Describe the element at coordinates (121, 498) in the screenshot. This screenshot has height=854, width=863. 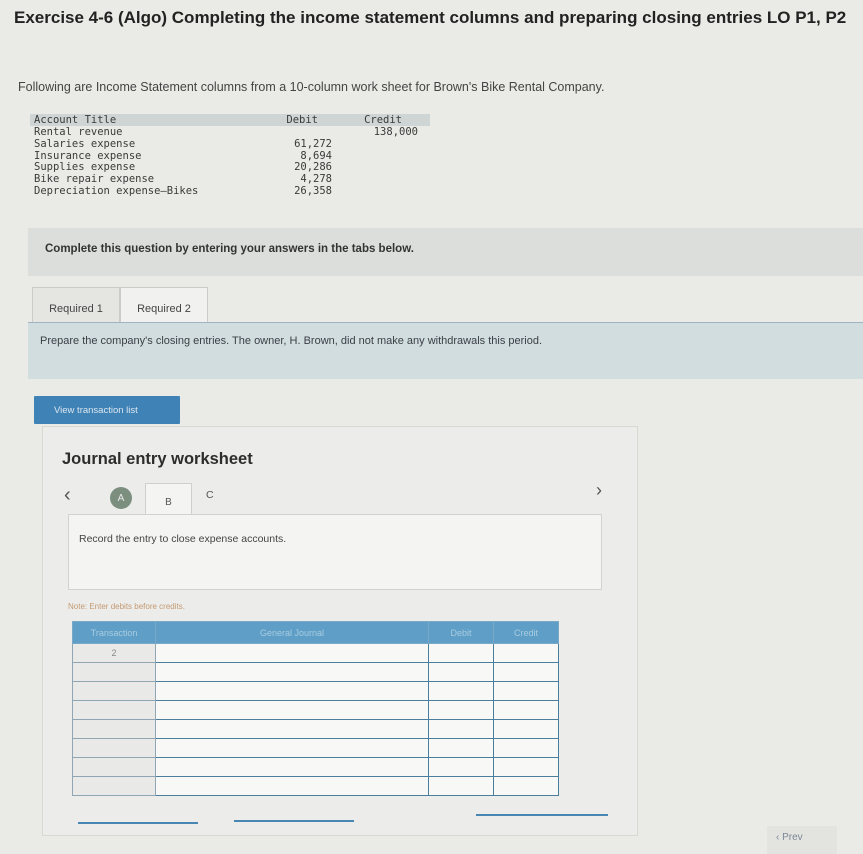
I see `step-a: A` at that location.